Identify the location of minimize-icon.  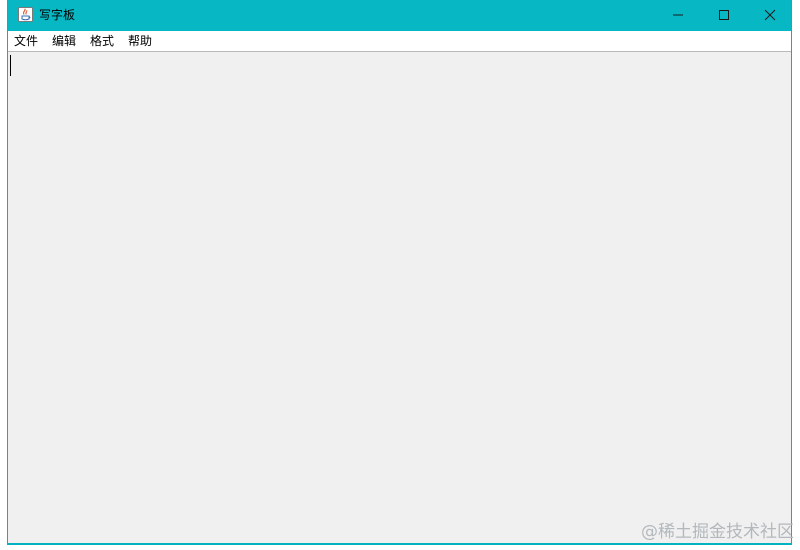
(678, 15).